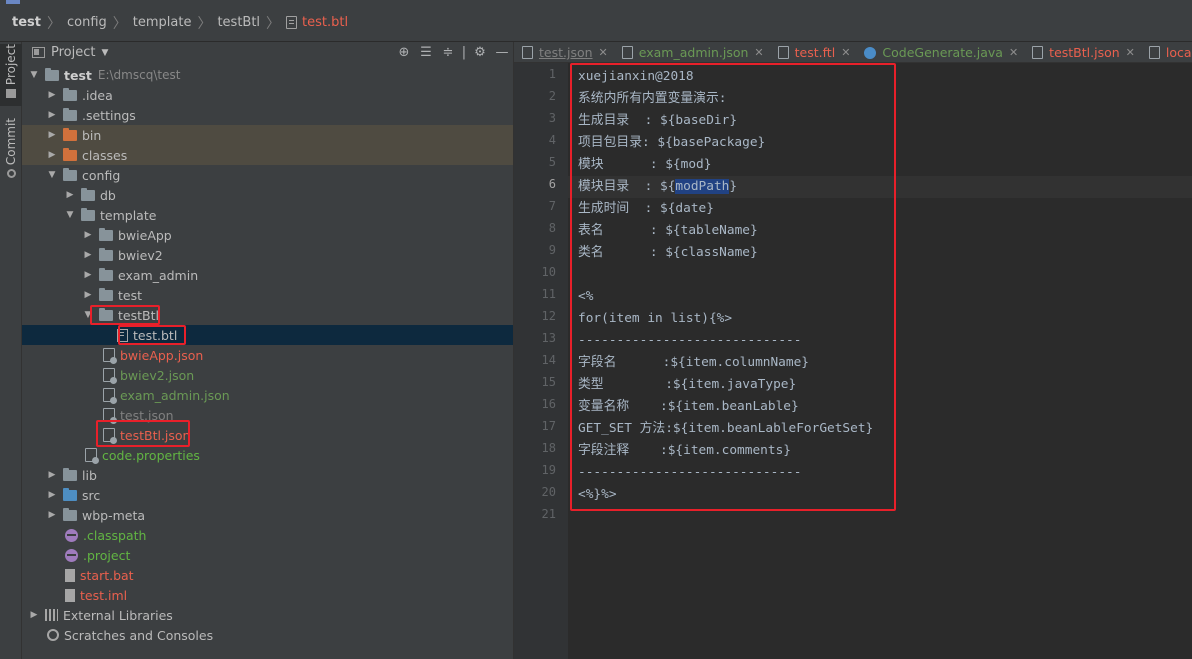 The height and width of the screenshot is (659, 1192). I want to click on tree-item-config: ▼ config, so click(267, 175).